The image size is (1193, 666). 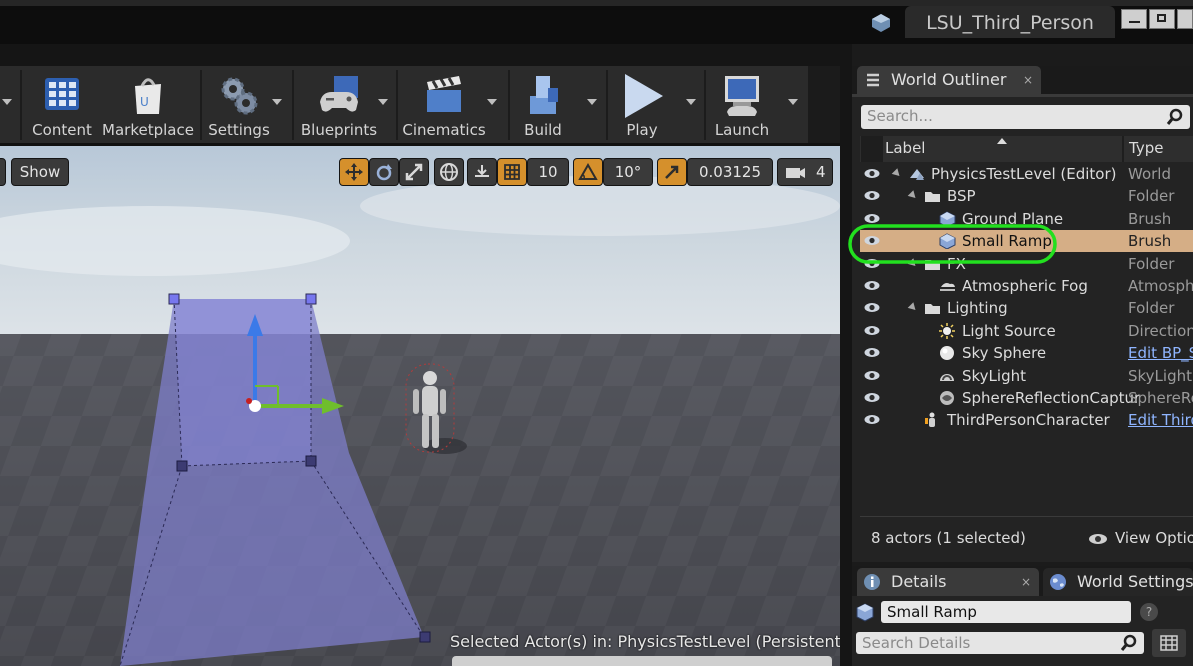 I want to click on scale-mode-button, so click(x=414, y=172).